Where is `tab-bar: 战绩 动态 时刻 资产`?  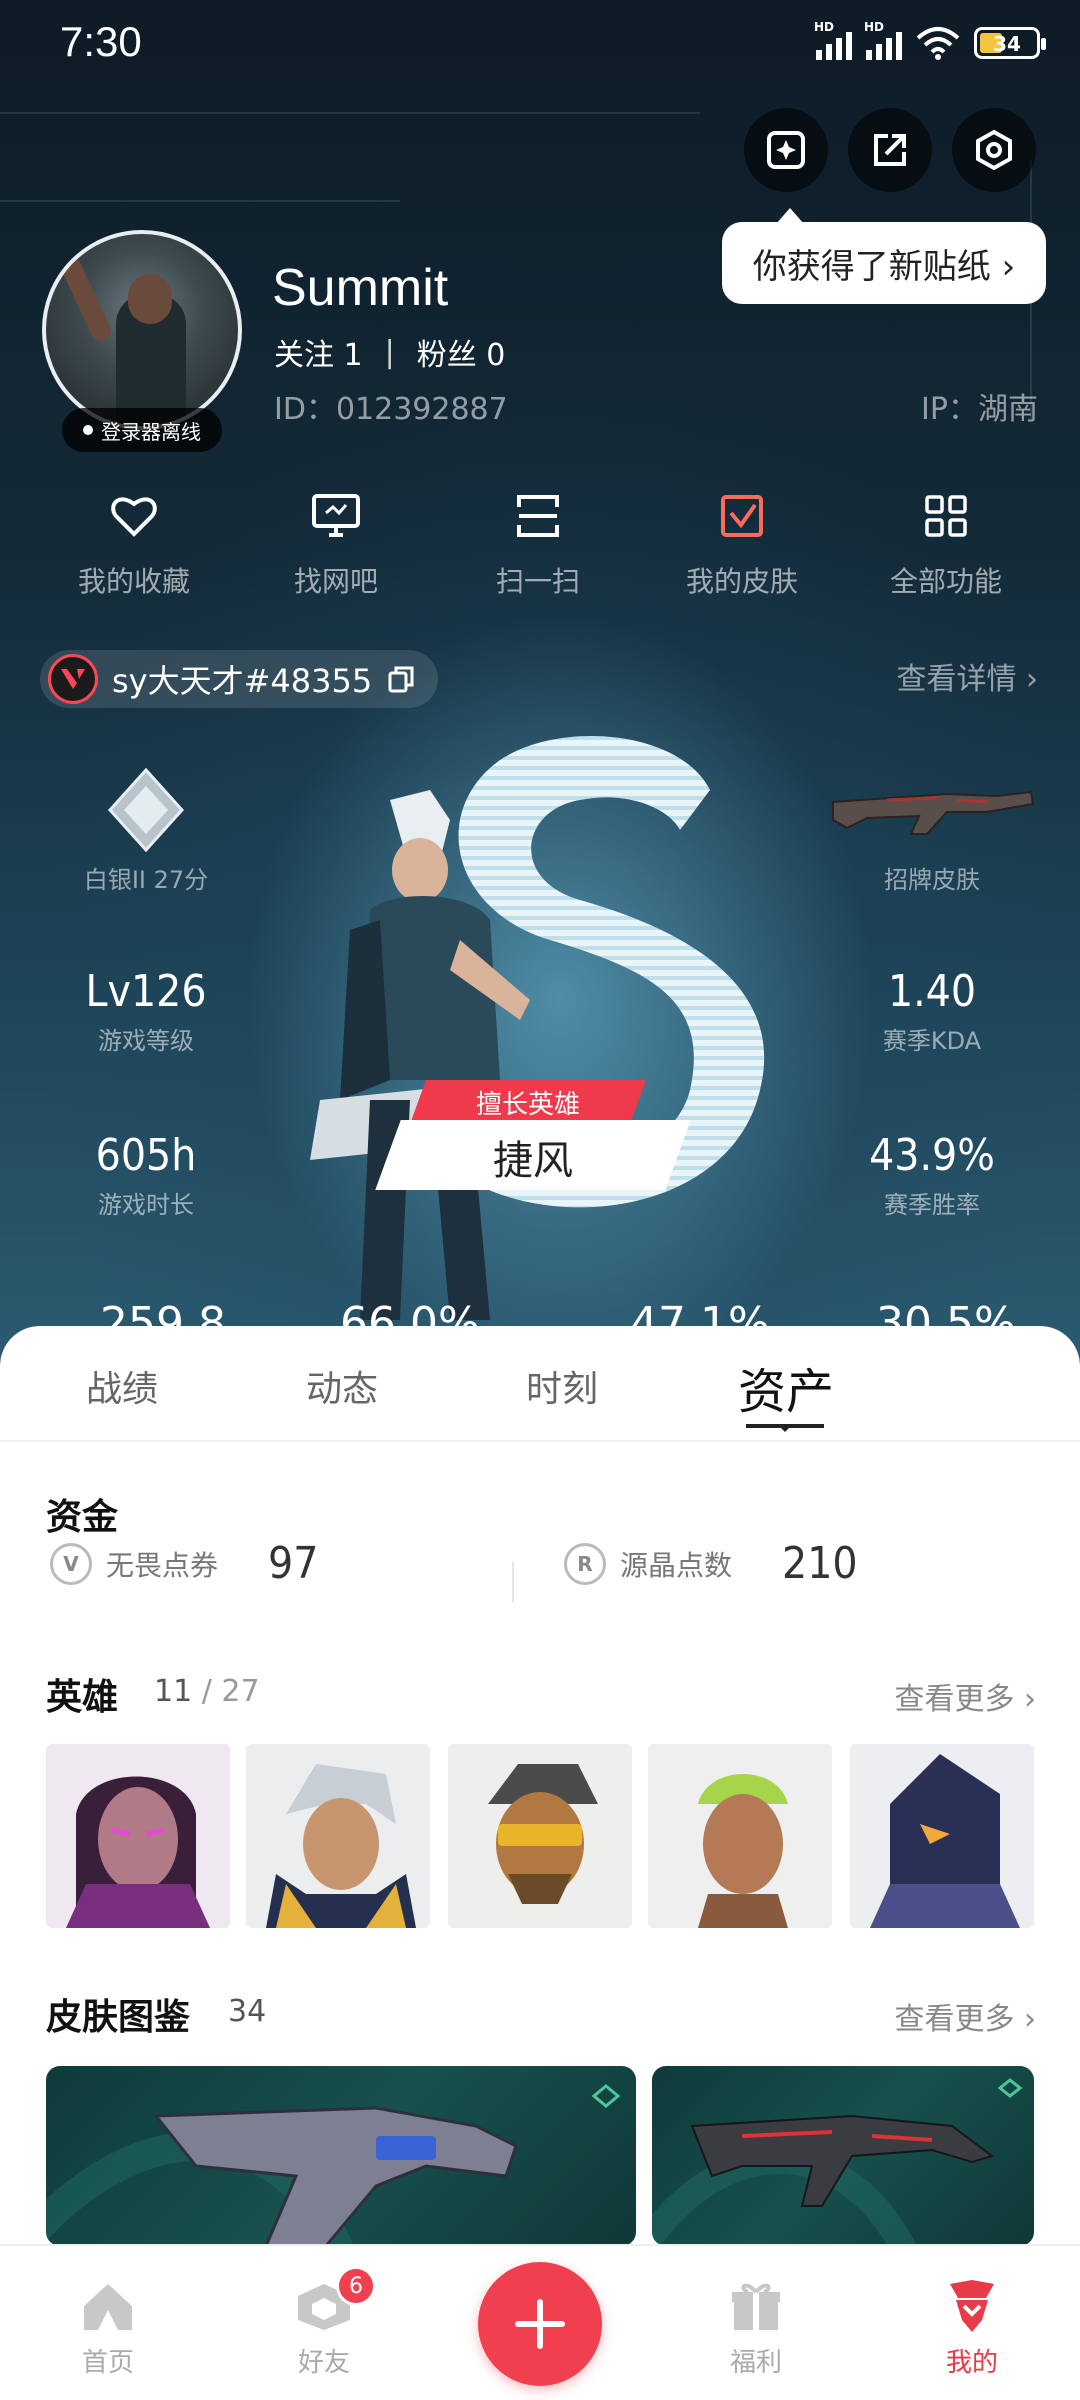
tab-bar: 战绩 动态 时刻 资产 is located at coordinates (540, 1384).